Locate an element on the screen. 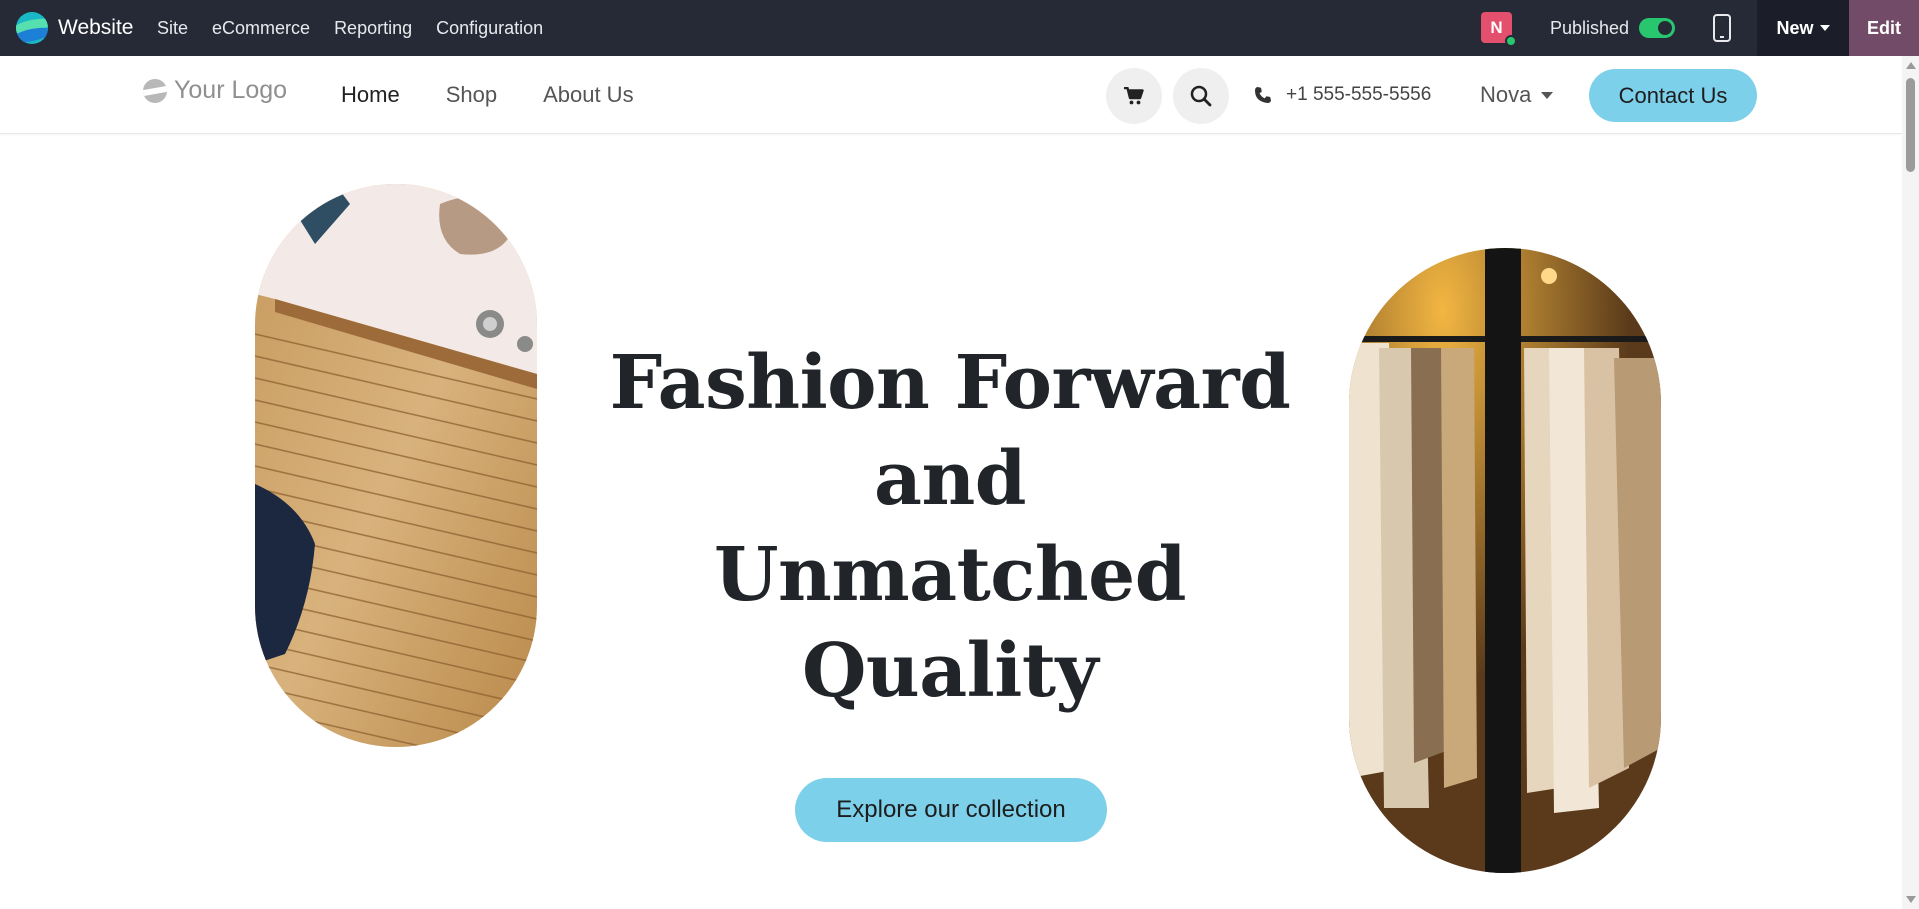 The image size is (1919, 909). hero-title-line: Quality is located at coordinates (950, 671).